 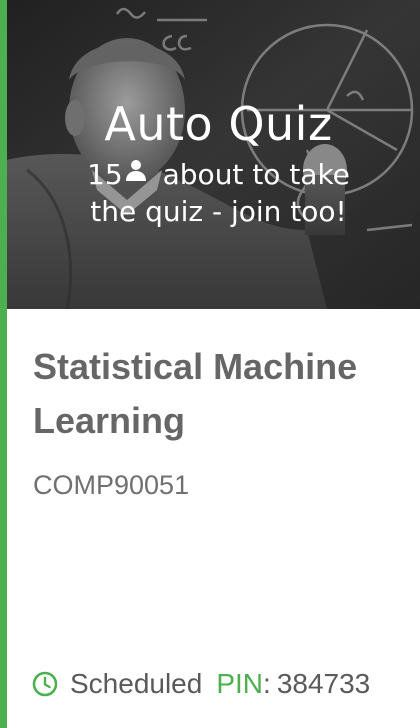 I want to click on participants-text-line1: about to take, so click(x=256, y=174).